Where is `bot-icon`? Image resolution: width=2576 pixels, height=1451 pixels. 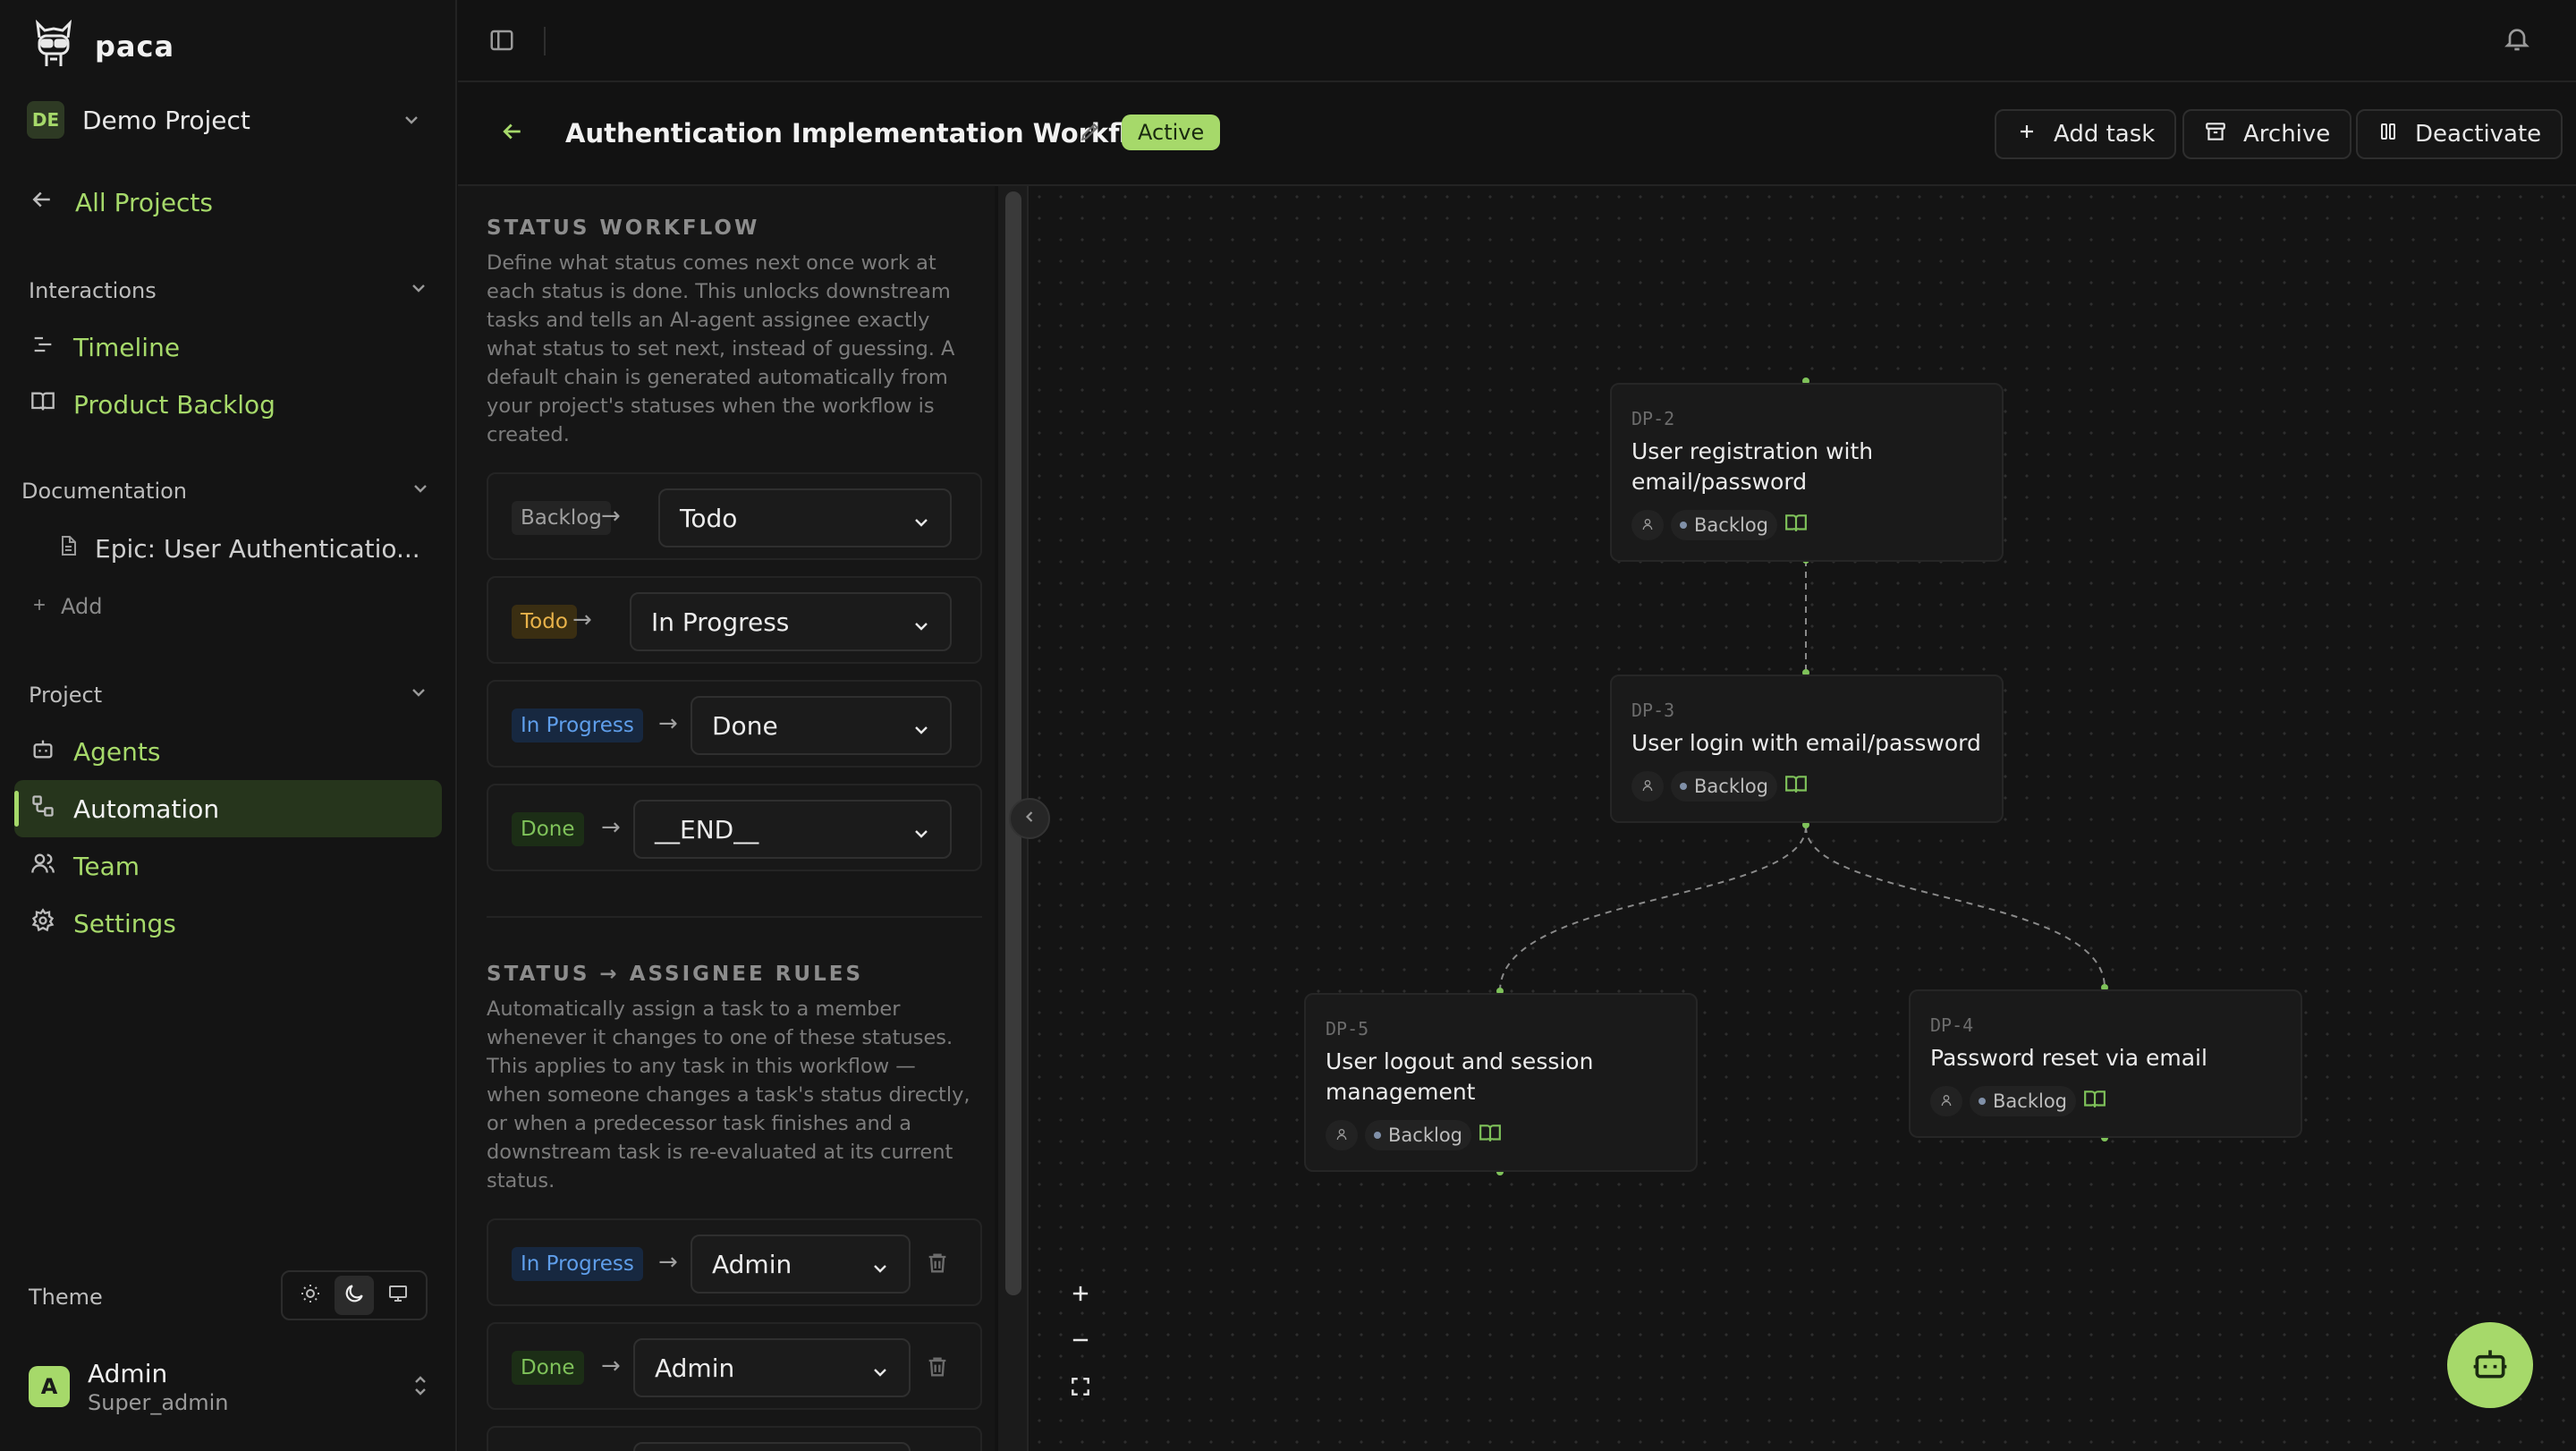 bot-icon is located at coordinates (2490, 1365).